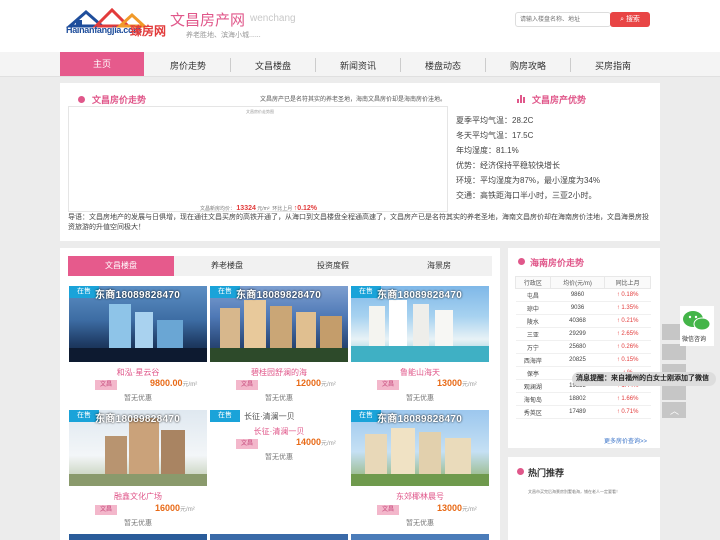 Image resolution: width=720 pixels, height=540 pixels. Describe the element at coordinates (227, 266) in the screenshot. I see `tab-retirement: 养老楼盘` at that location.